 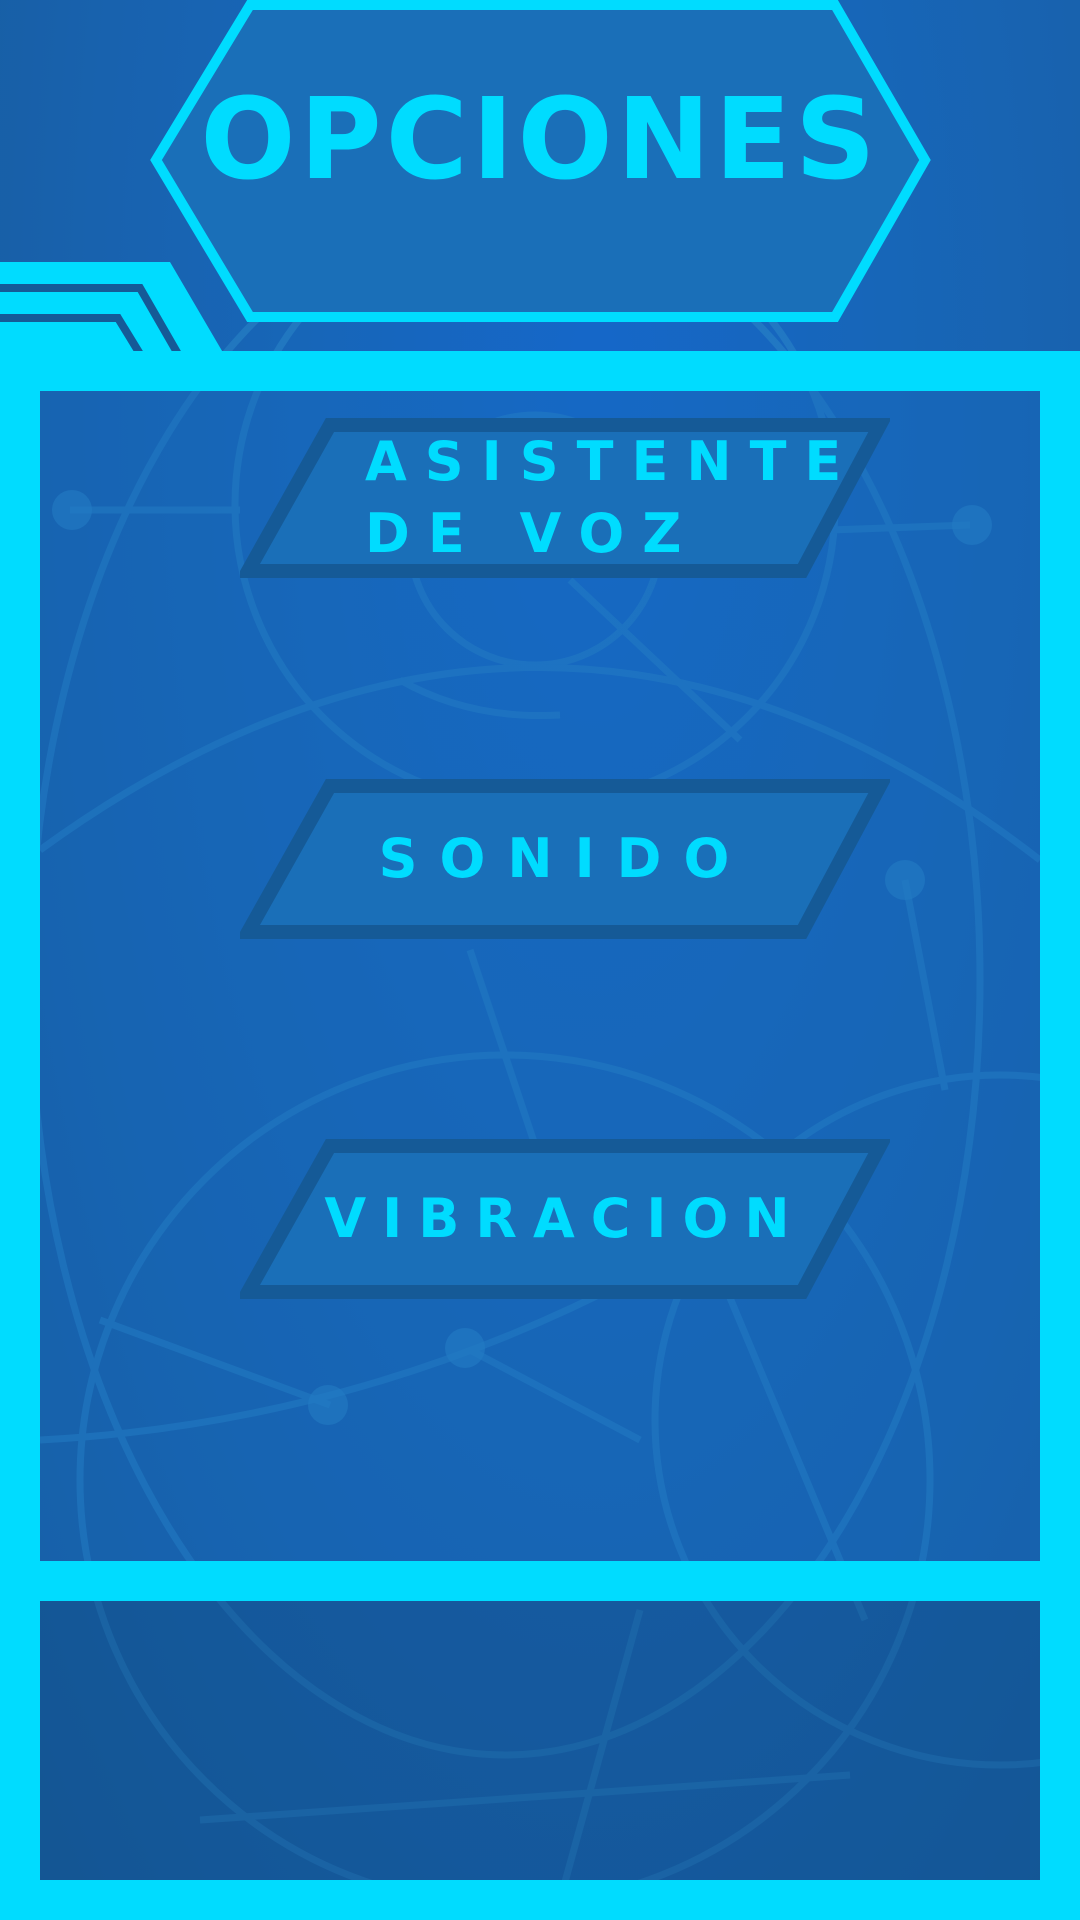 What do you see at coordinates (532, 533) in the screenshot?
I see `voice-assistant-label-line2: DE VOZ` at bounding box center [532, 533].